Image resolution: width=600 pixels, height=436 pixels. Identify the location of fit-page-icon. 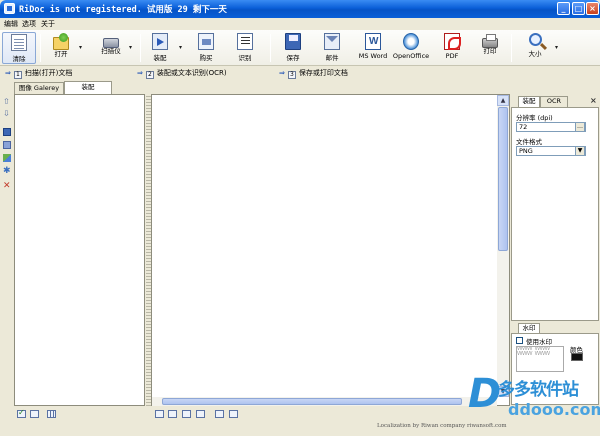
(233, 414).